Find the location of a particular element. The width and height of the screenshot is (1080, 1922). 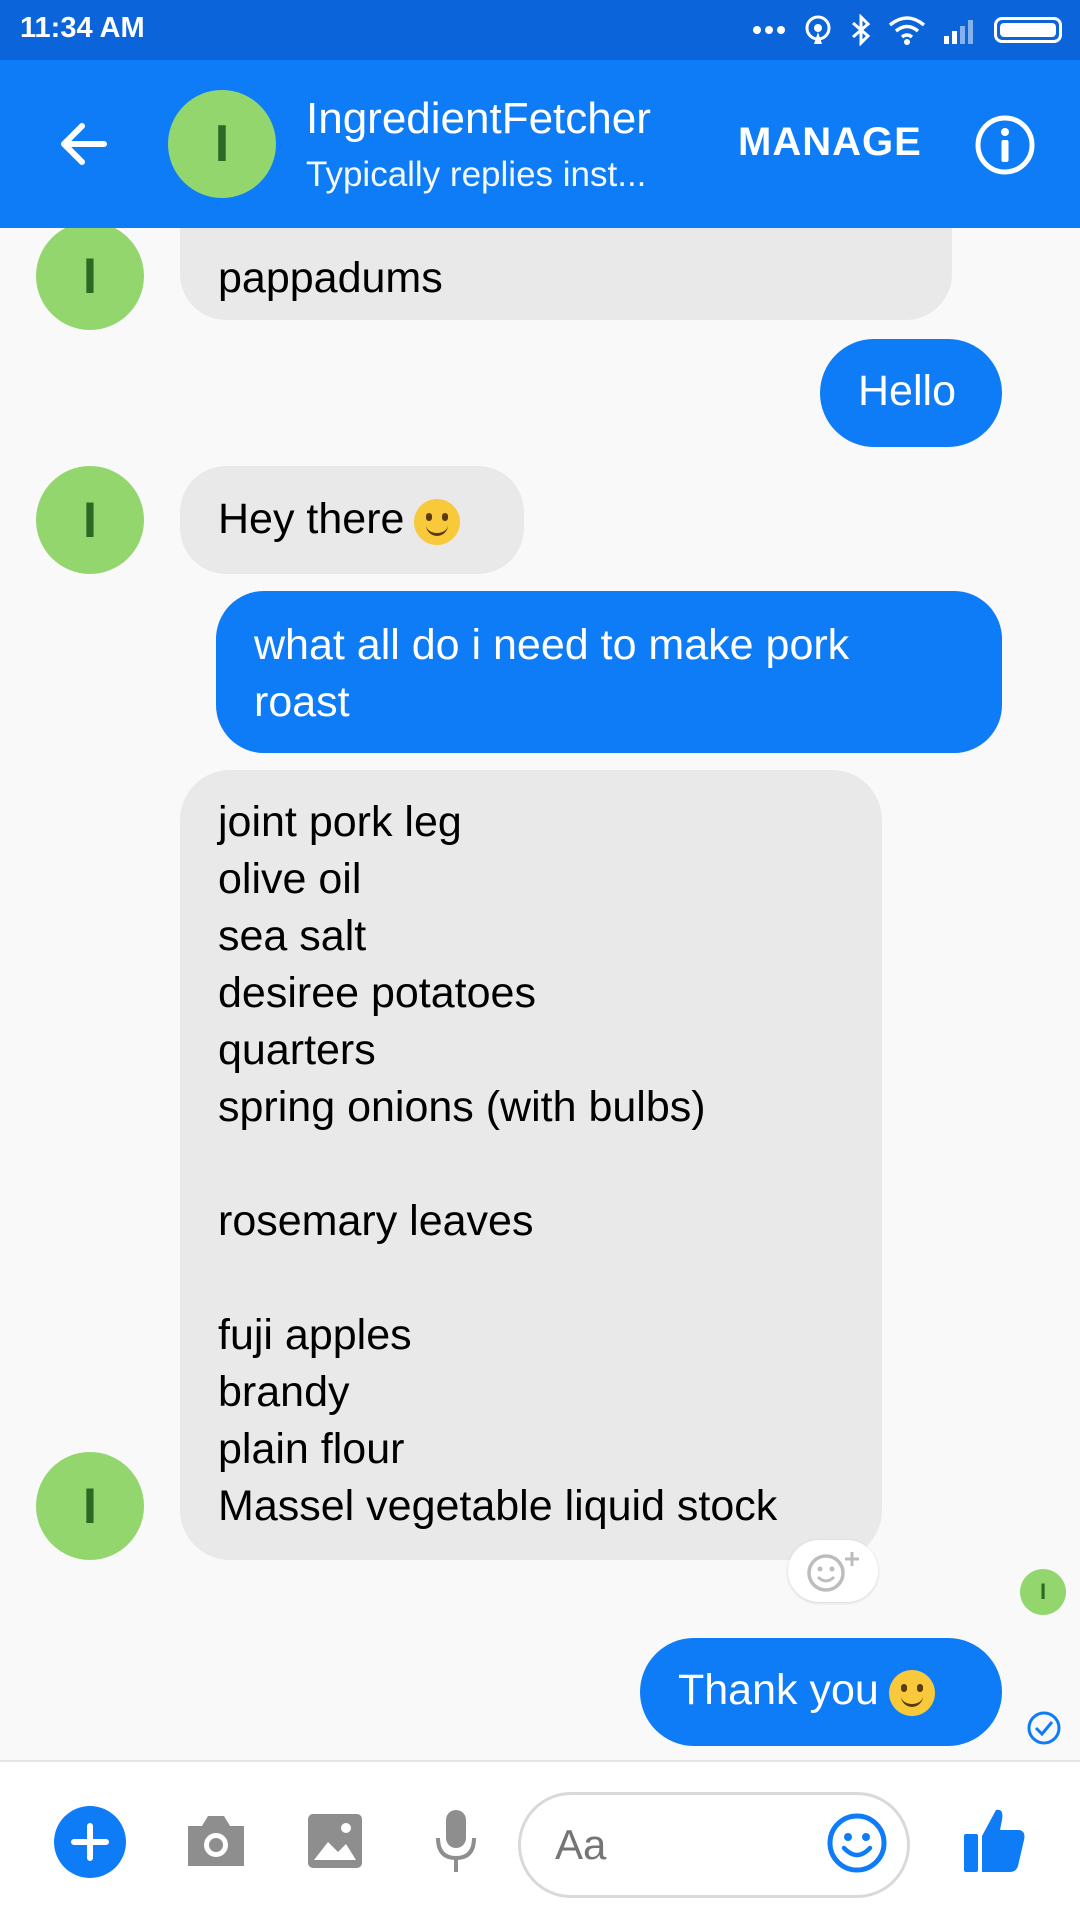

message-text: pappadums is located at coordinates (330, 278).